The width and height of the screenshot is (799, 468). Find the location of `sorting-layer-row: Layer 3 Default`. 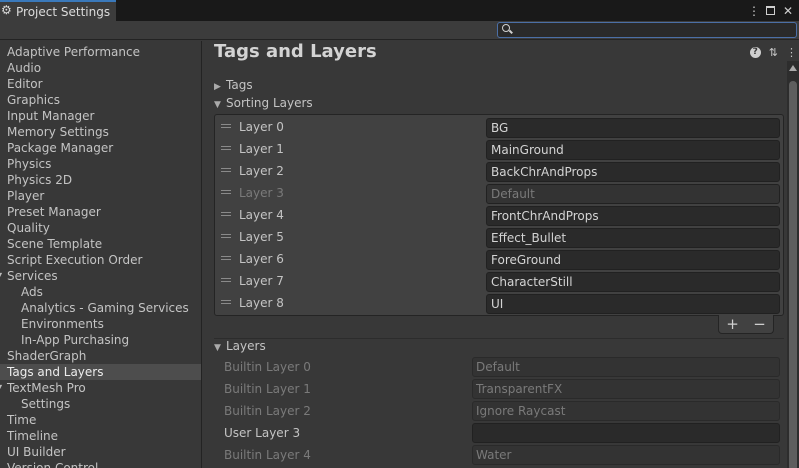

sorting-layer-row: Layer 3 Default is located at coordinates (499, 193).